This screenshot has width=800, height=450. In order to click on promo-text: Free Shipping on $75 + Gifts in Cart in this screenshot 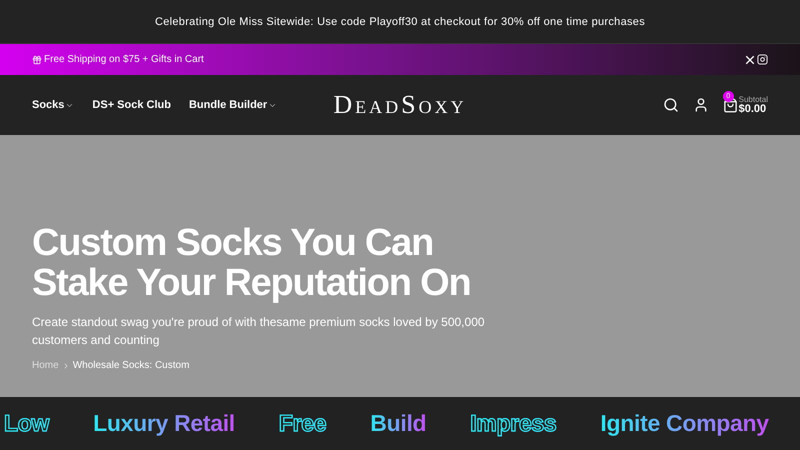, I will do `click(118, 59)`.